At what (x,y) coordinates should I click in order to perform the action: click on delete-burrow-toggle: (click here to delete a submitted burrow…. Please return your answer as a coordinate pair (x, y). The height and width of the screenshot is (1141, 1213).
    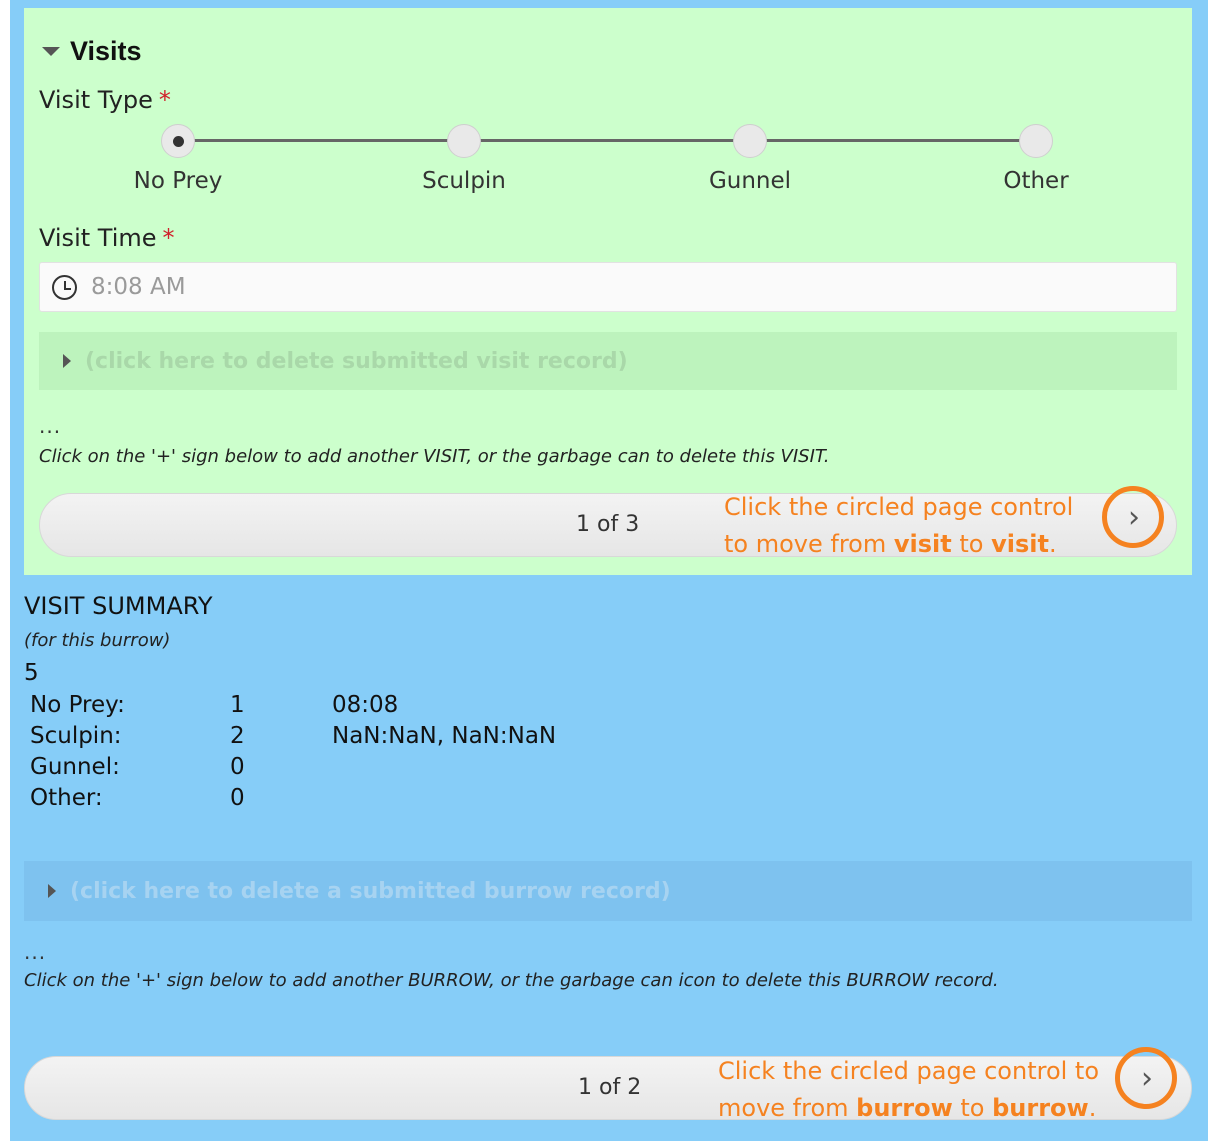
    Looking at the image, I should click on (608, 891).